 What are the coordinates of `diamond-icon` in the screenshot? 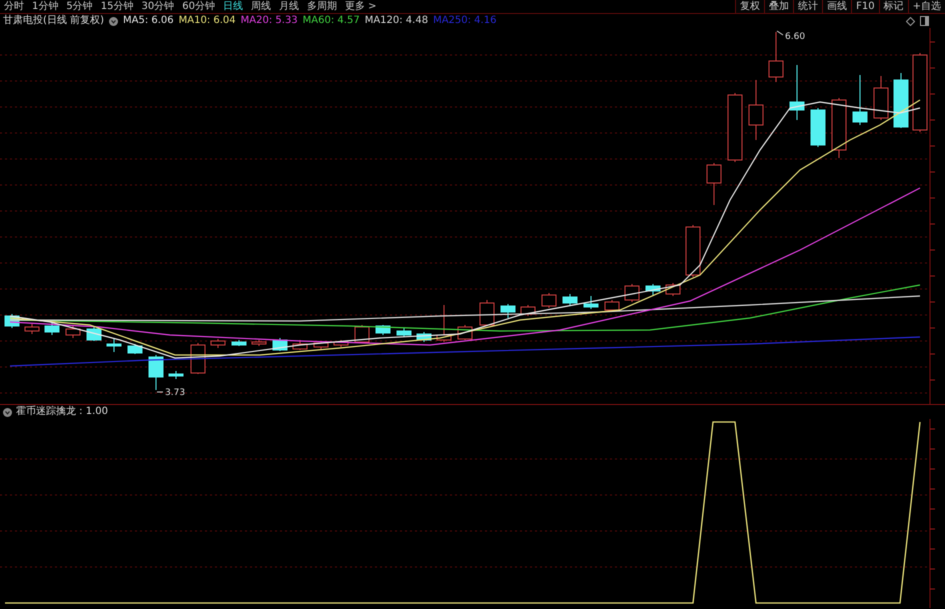 It's located at (910, 21).